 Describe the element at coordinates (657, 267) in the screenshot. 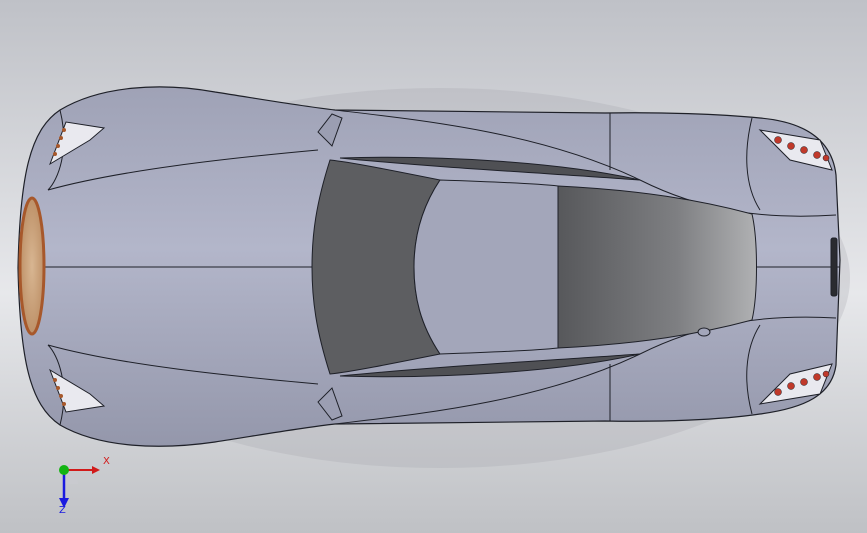

I see `rear-window` at that location.